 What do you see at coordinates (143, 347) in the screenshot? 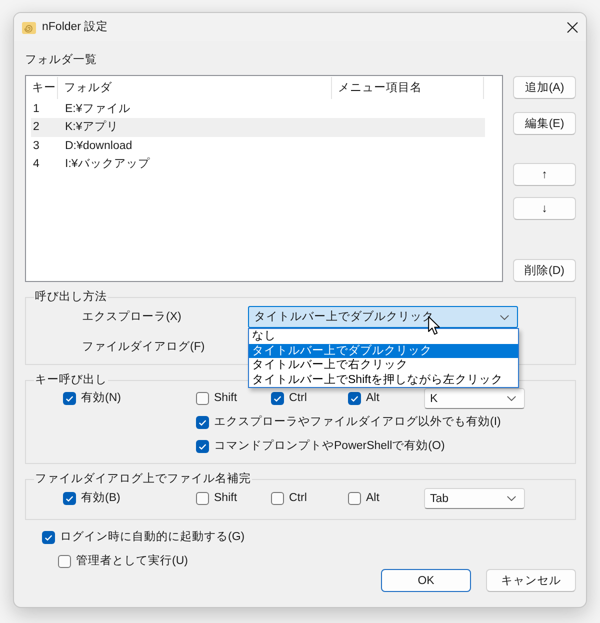
I see `field-label: ファイルダイアログ(F)` at bounding box center [143, 347].